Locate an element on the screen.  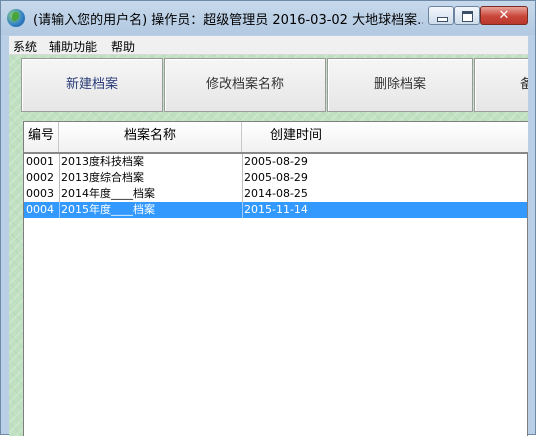
maximize-button is located at coordinates (467, 15).